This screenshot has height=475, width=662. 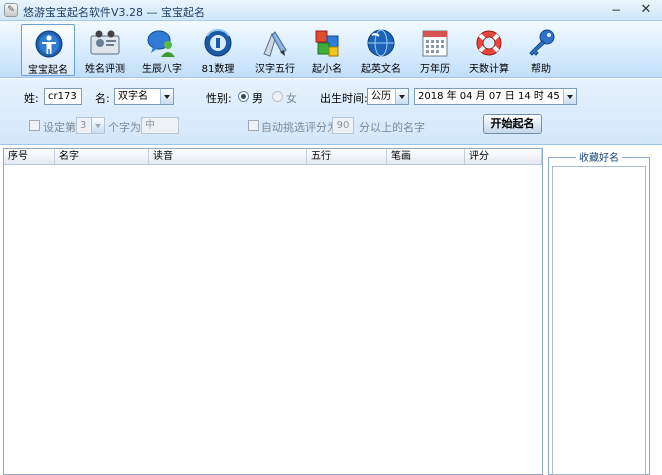 I want to click on calendar-icon, so click(x=435, y=43).